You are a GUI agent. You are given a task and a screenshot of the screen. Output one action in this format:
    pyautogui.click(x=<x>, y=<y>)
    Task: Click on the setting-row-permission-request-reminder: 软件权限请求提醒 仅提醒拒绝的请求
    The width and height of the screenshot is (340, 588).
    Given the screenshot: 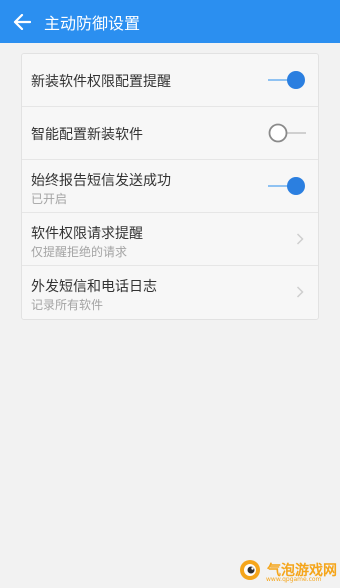 What is the action you would take?
    pyautogui.click(x=170, y=239)
    